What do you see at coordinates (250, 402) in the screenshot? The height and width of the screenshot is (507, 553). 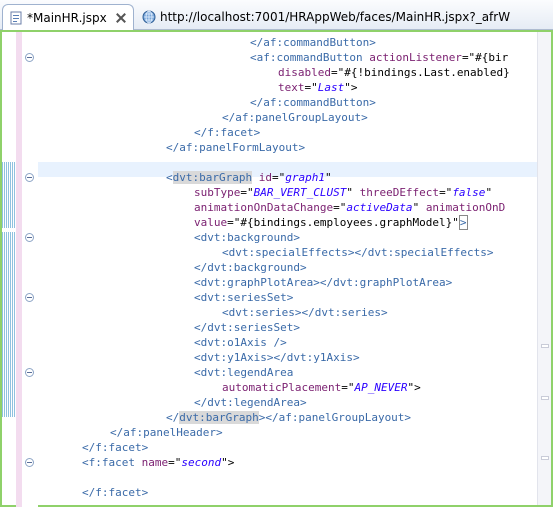 I see `code-text: </dvt:legendArea>` at bounding box center [250, 402].